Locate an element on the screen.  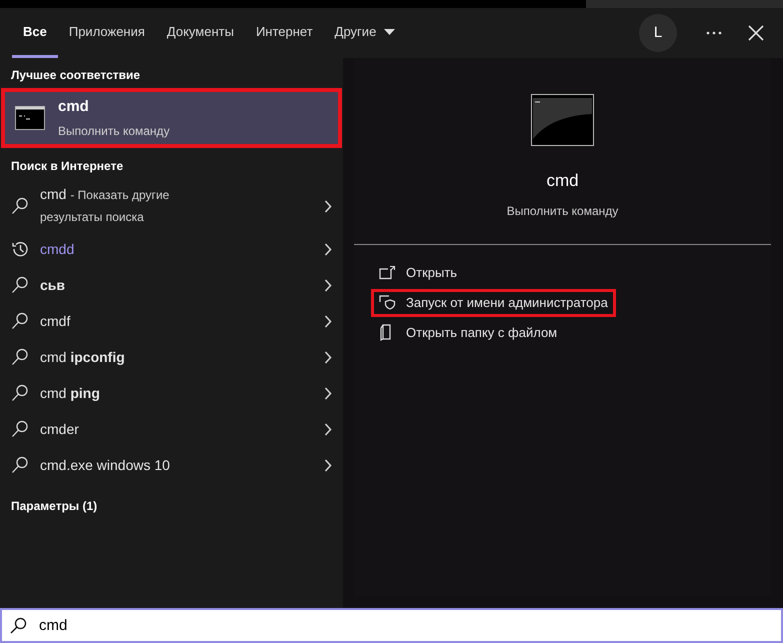
suggestion-text: cmd ipconfig is located at coordinates (83, 357).